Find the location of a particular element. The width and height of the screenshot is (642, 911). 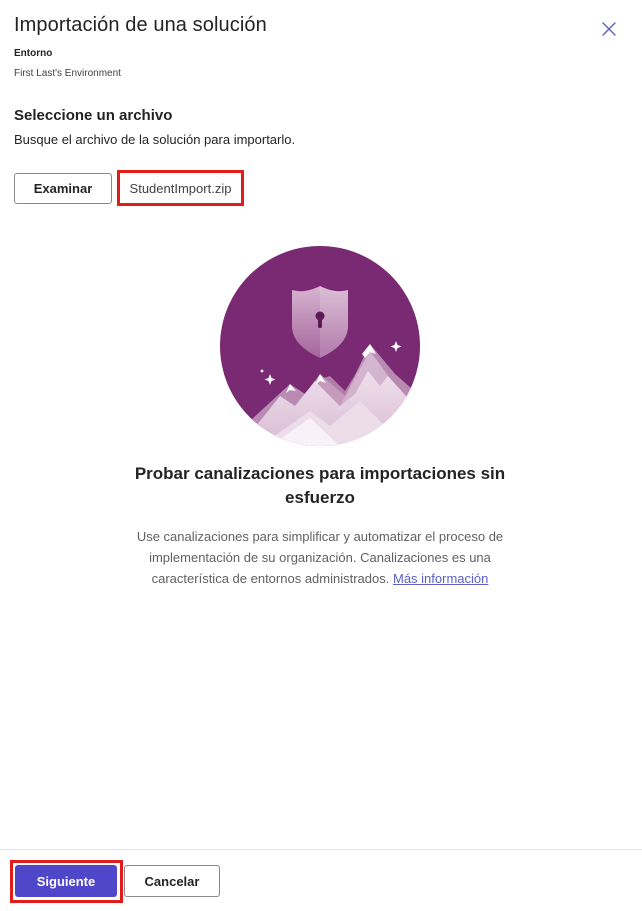

browse-button: Examinar is located at coordinates (63, 188).